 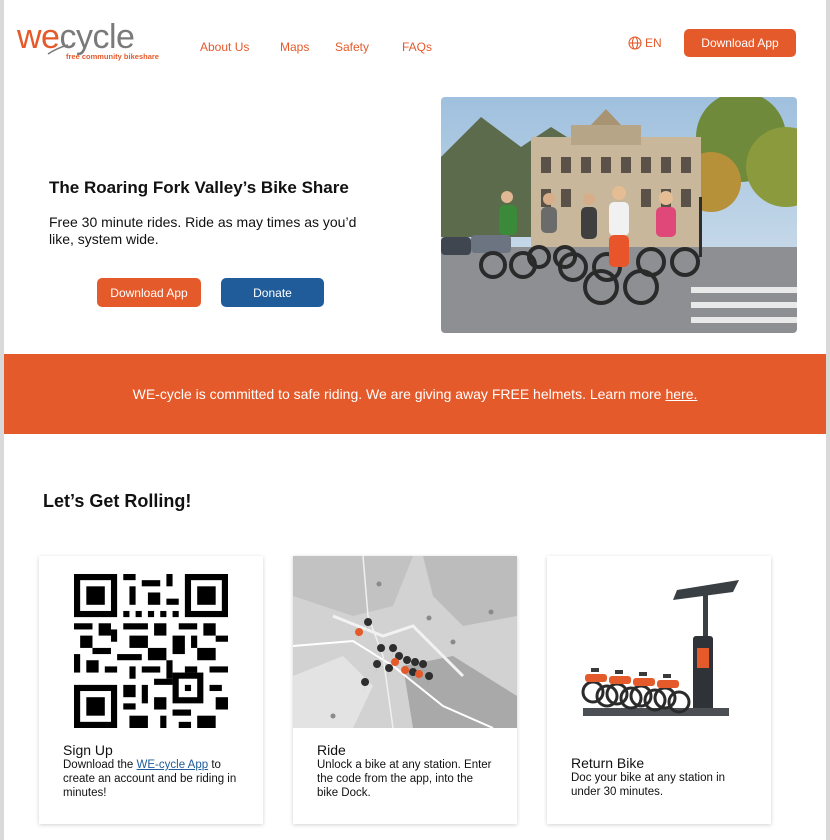 I want to click on hero-download-app-button: Download App, so click(x=149, y=292).